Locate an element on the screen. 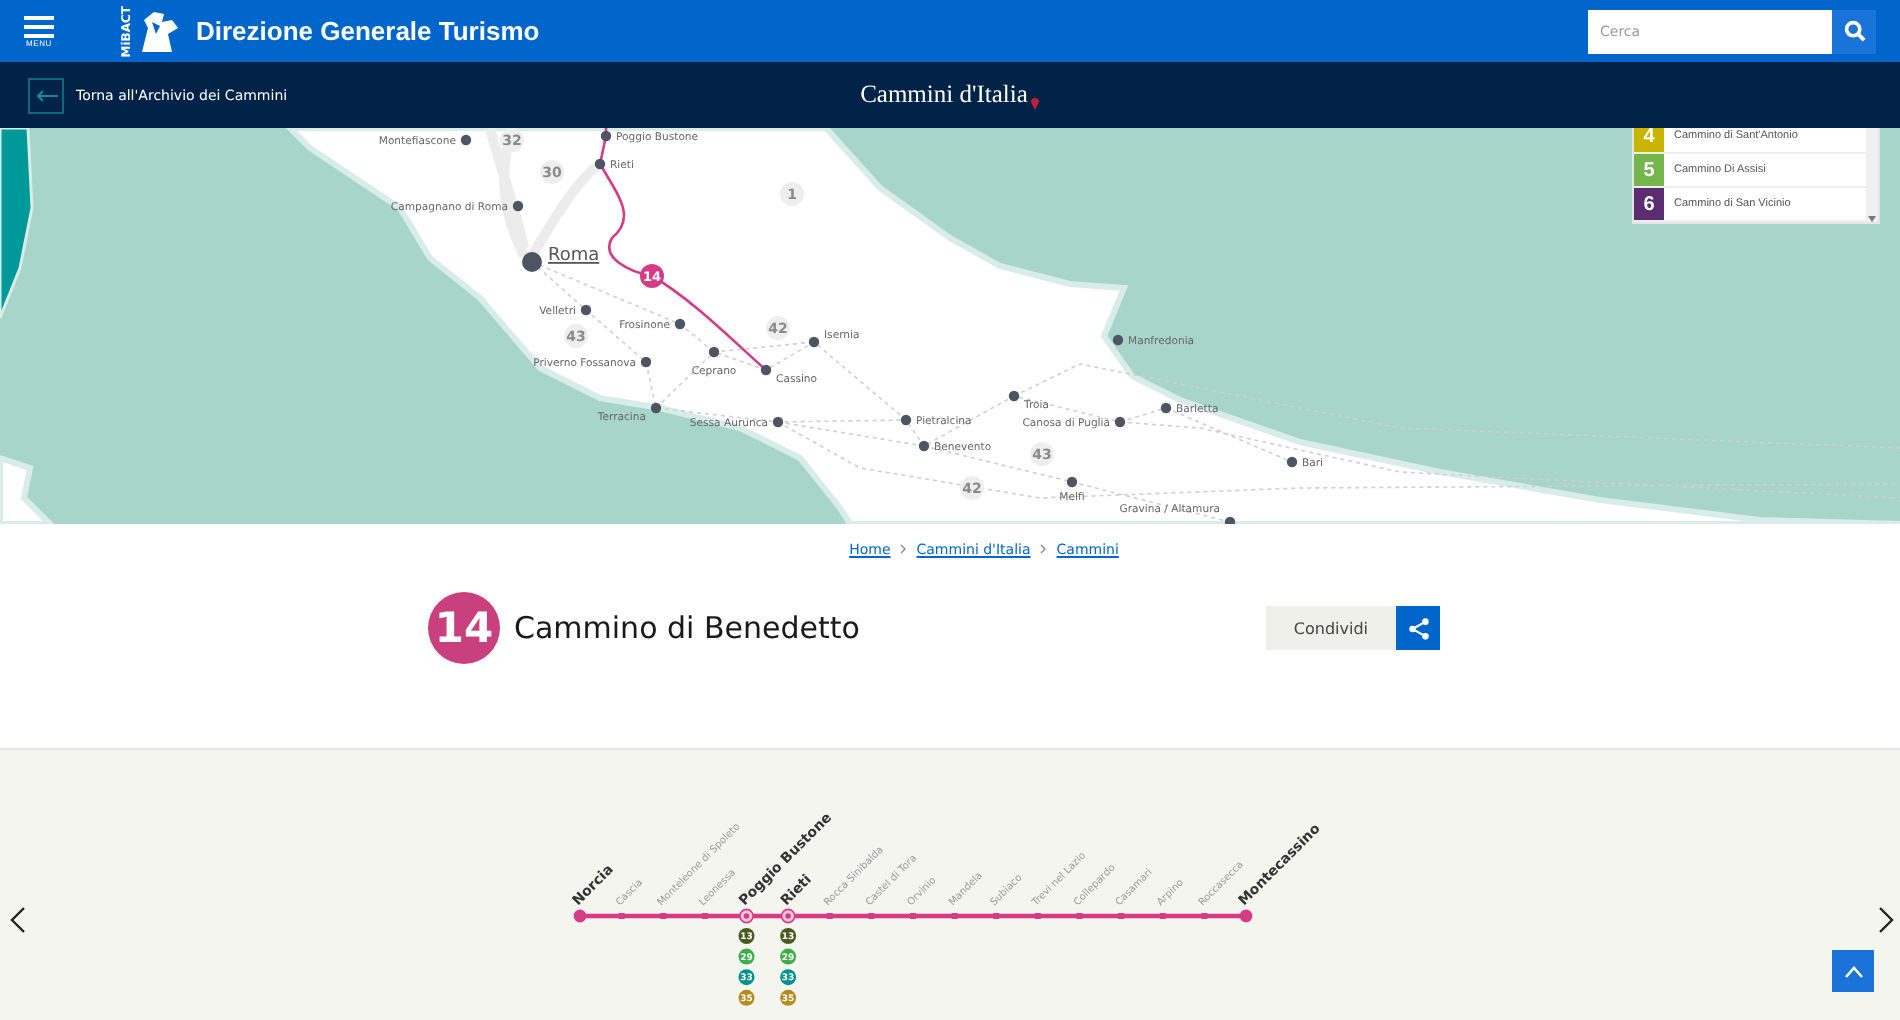 This screenshot has height=1020, width=1900. chevron-up-icon is located at coordinates (1853, 971).